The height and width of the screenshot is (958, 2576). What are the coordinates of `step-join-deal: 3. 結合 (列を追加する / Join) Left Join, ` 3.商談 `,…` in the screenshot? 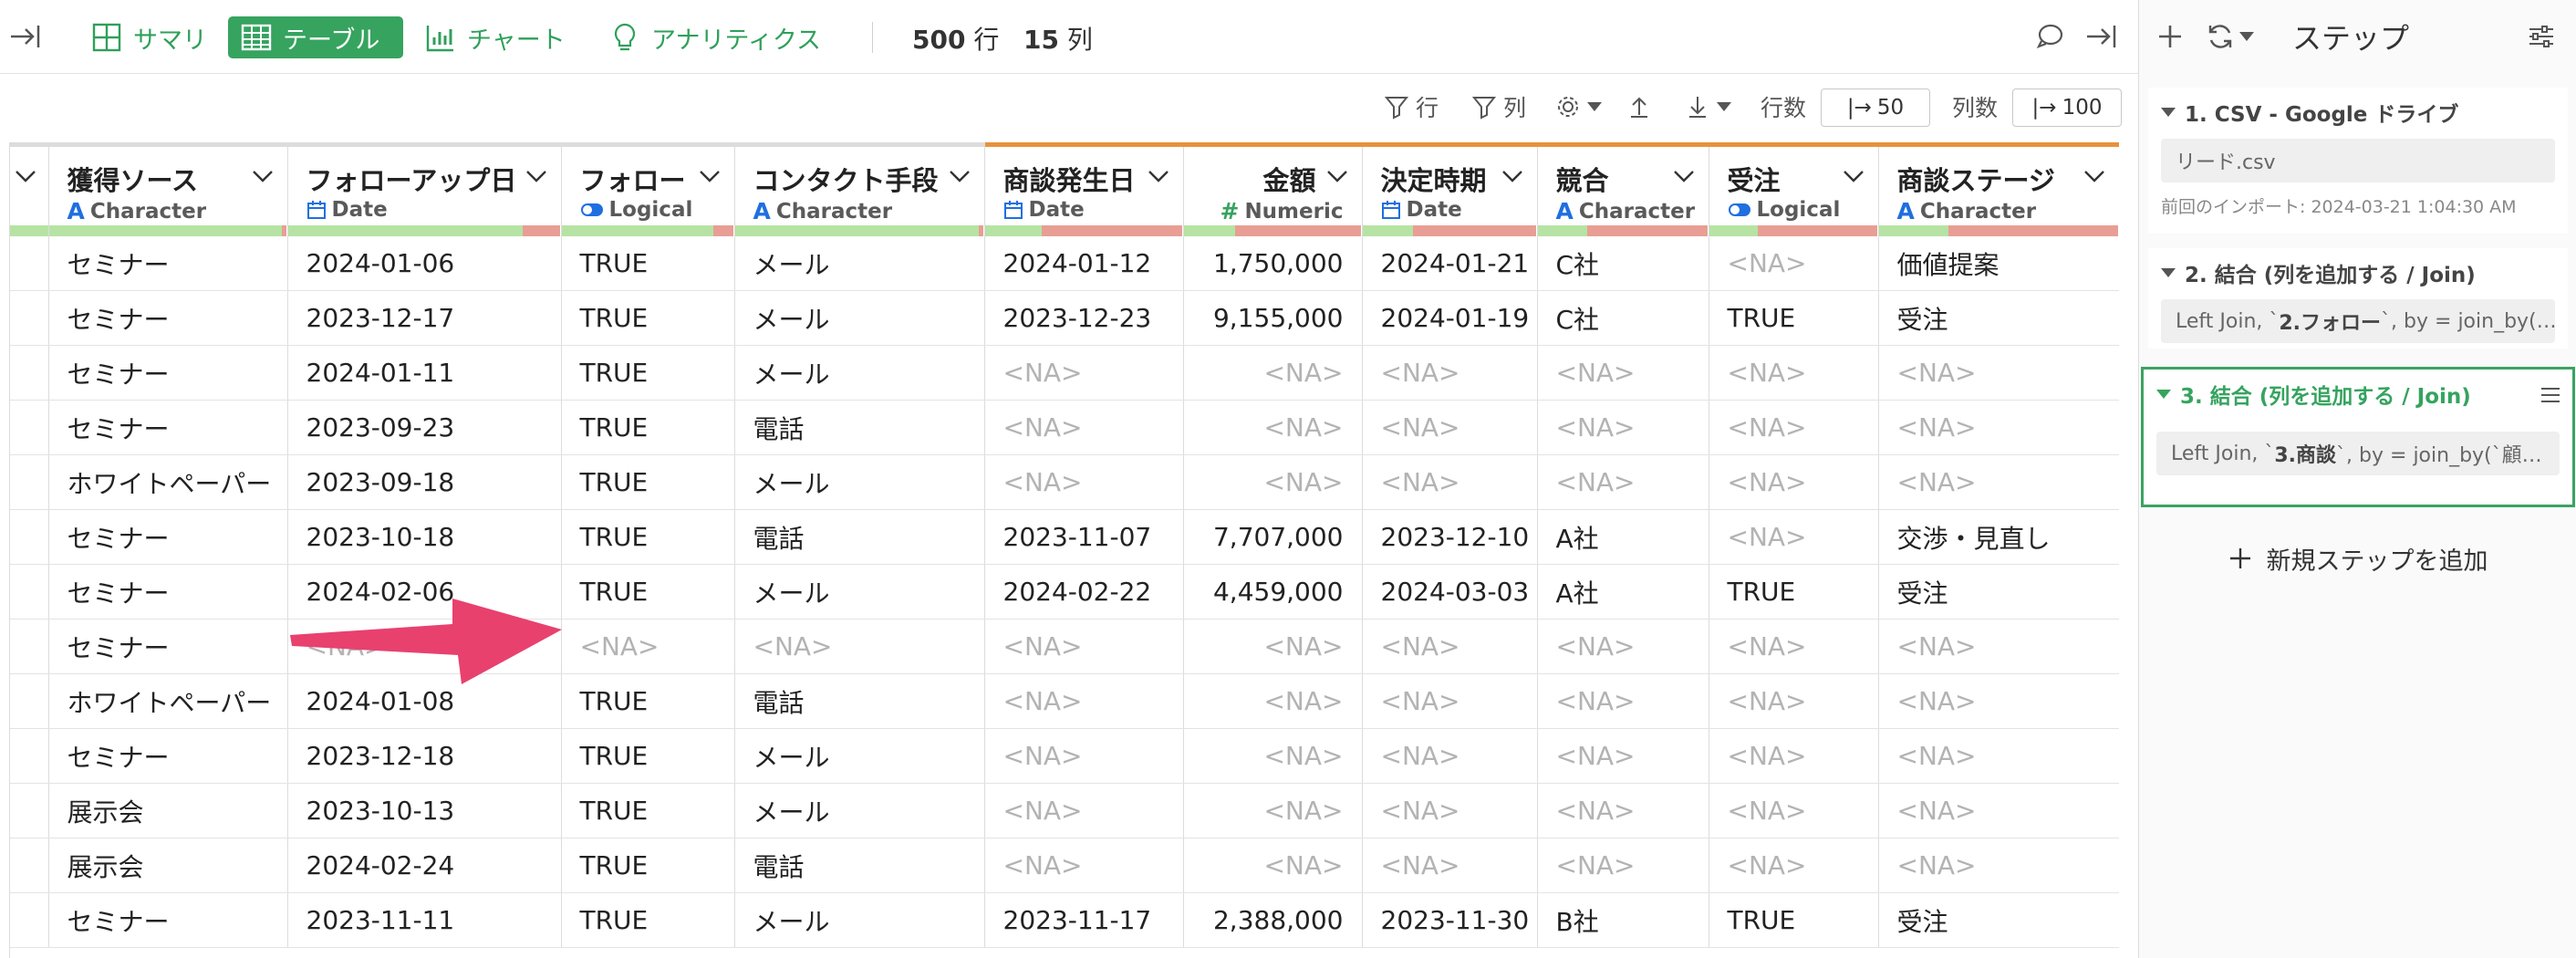 It's located at (2358, 437).